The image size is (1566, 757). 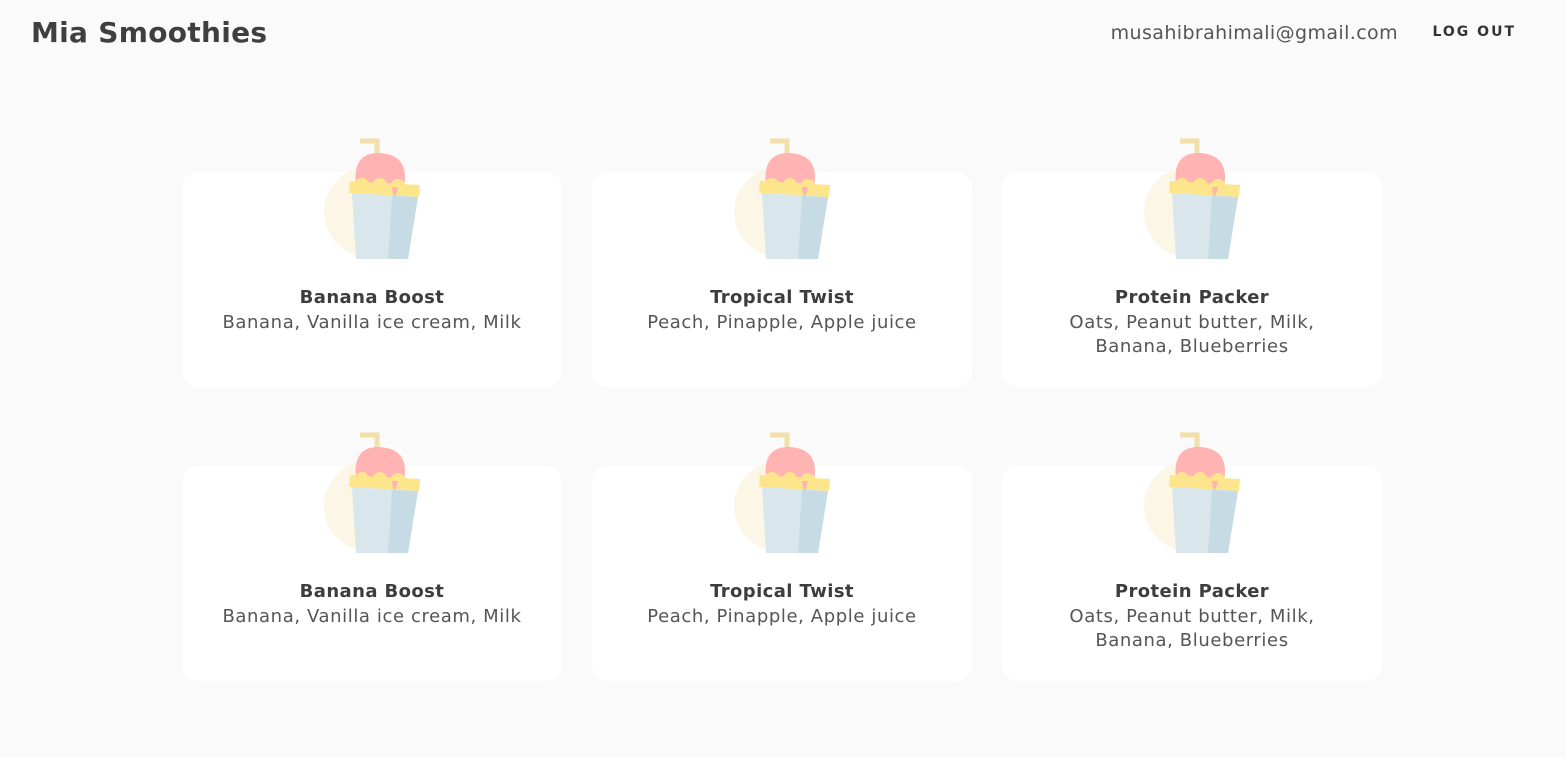 What do you see at coordinates (1254, 33) in the screenshot?
I see `user-email: musahibrahimali@gmail.com` at bounding box center [1254, 33].